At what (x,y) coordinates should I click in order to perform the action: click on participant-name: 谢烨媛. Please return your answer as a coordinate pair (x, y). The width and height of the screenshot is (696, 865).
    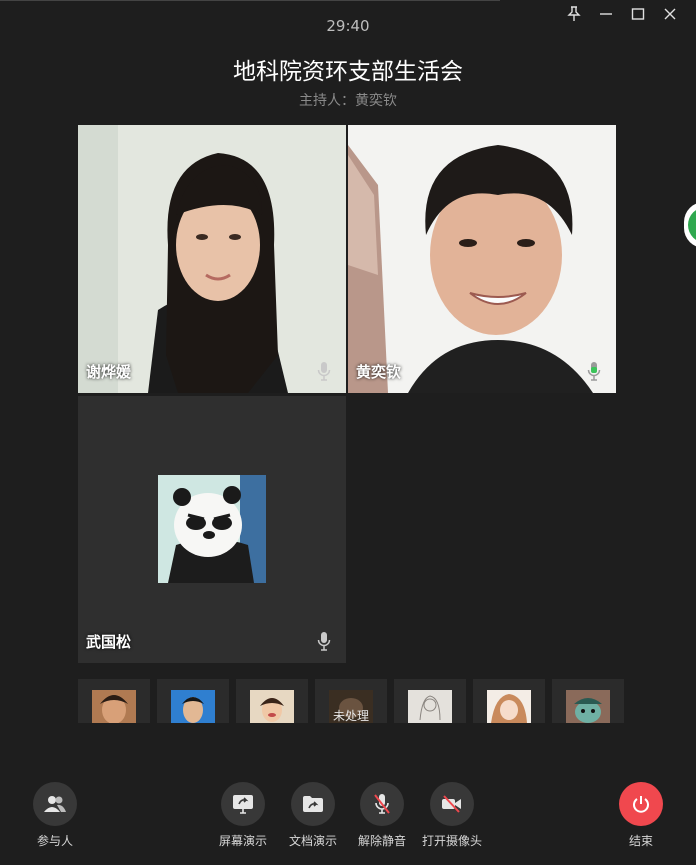
    Looking at the image, I should click on (109, 372).